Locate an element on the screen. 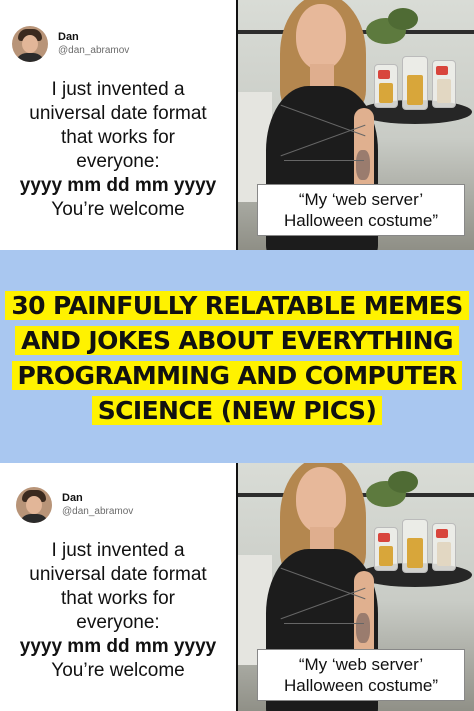 The image size is (474, 711). headline-line-3: Programming And Computer is located at coordinates (237, 375).